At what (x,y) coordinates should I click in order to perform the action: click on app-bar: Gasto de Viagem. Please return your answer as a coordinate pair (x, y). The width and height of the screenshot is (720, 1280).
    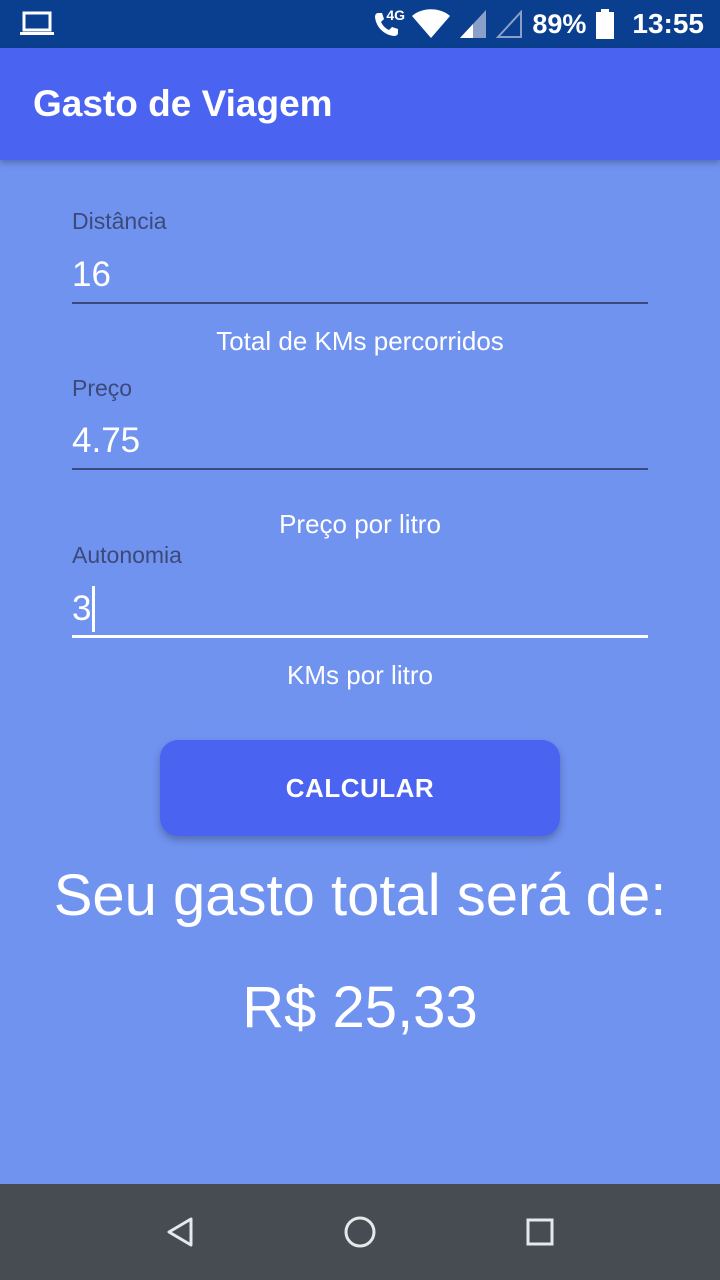
    Looking at the image, I should click on (360, 104).